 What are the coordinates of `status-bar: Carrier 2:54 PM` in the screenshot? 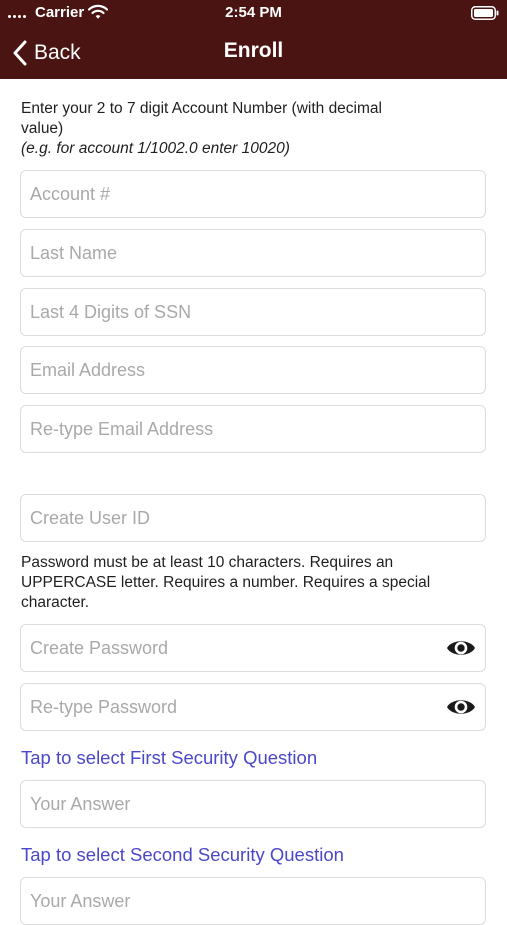 It's located at (253, 14).